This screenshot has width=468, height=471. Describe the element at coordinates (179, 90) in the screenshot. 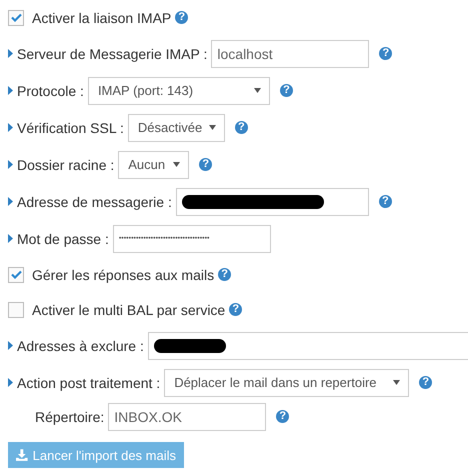

I see `select-field: IMAP (port: 143)` at that location.